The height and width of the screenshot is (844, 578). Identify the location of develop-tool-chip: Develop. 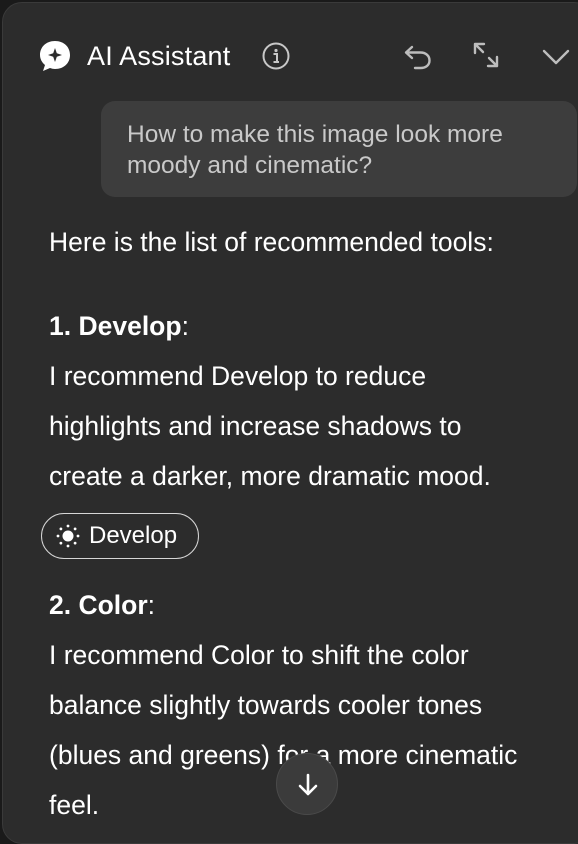
(120, 536).